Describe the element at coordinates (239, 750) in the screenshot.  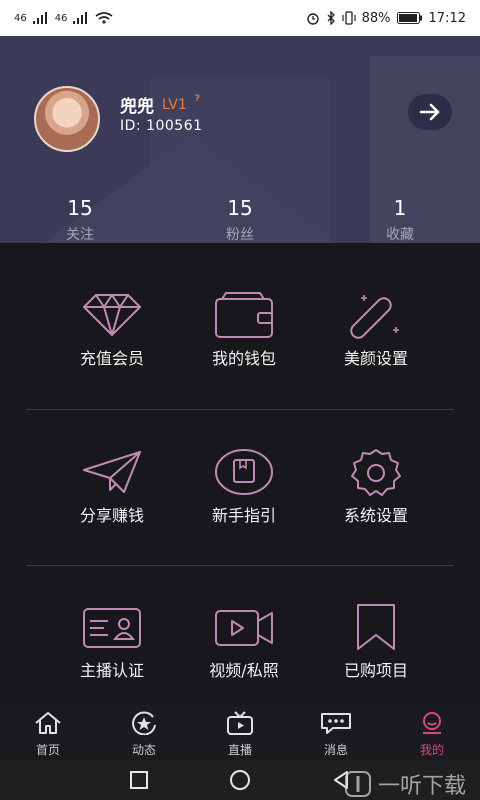
I see `nav-live-label: 直播` at that location.